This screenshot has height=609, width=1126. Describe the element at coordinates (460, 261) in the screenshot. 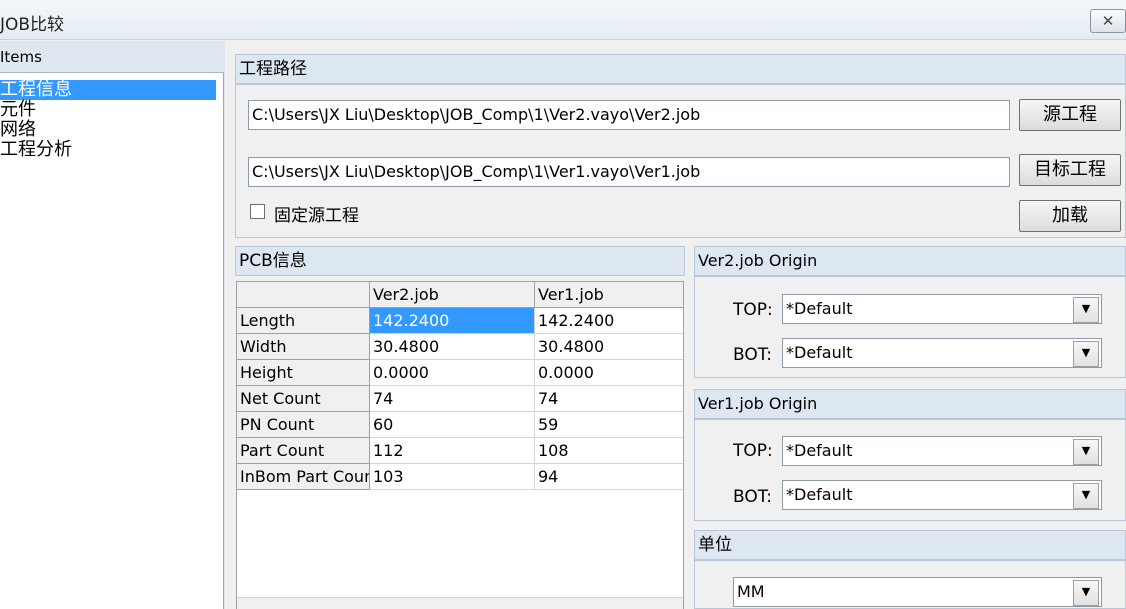

I see `pcb-info-header: PCB信息` at that location.